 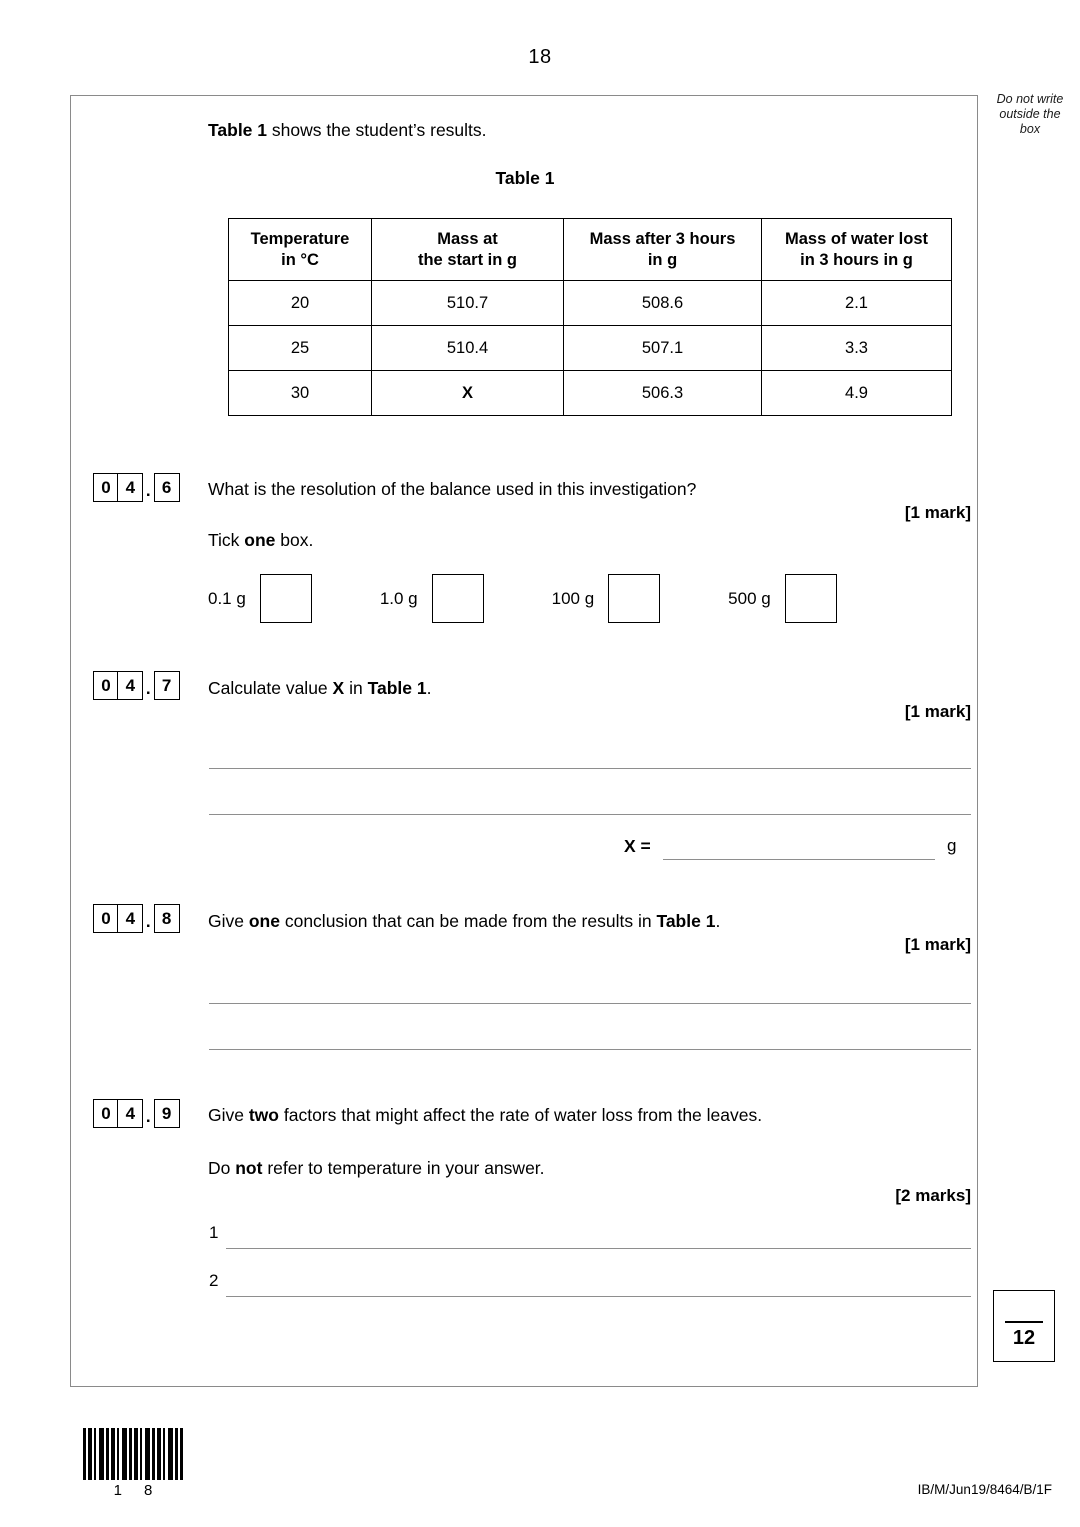 I want to click on notice-line-1: Do not write, so click(x=1030, y=99).